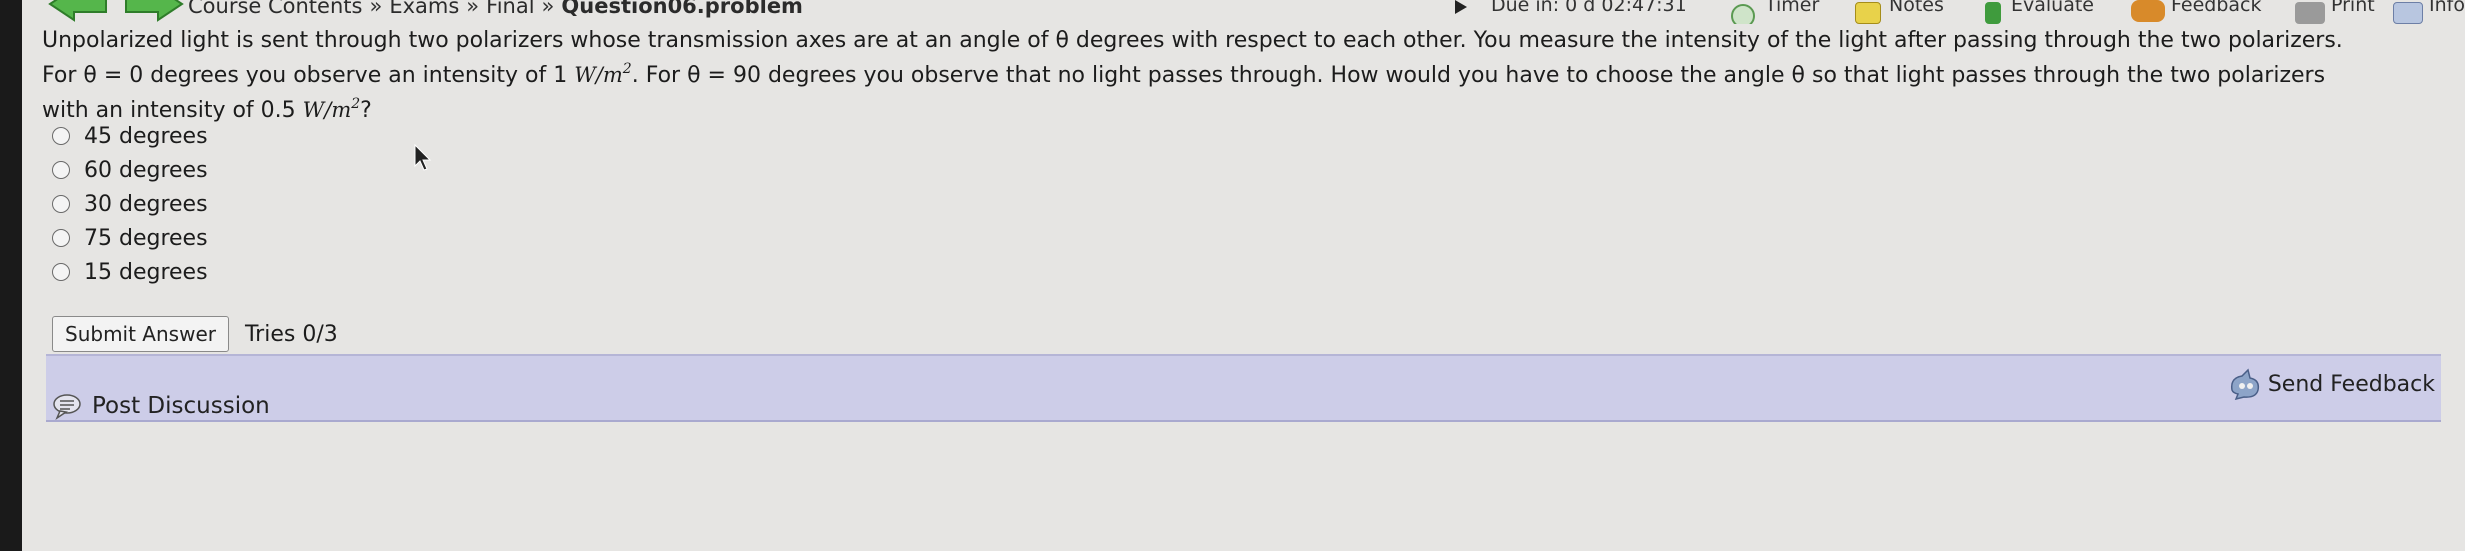 Image resolution: width=2465 pixels, height=551 pixels. I want to click on feedback-link: Feedback, so click(2216, 8).